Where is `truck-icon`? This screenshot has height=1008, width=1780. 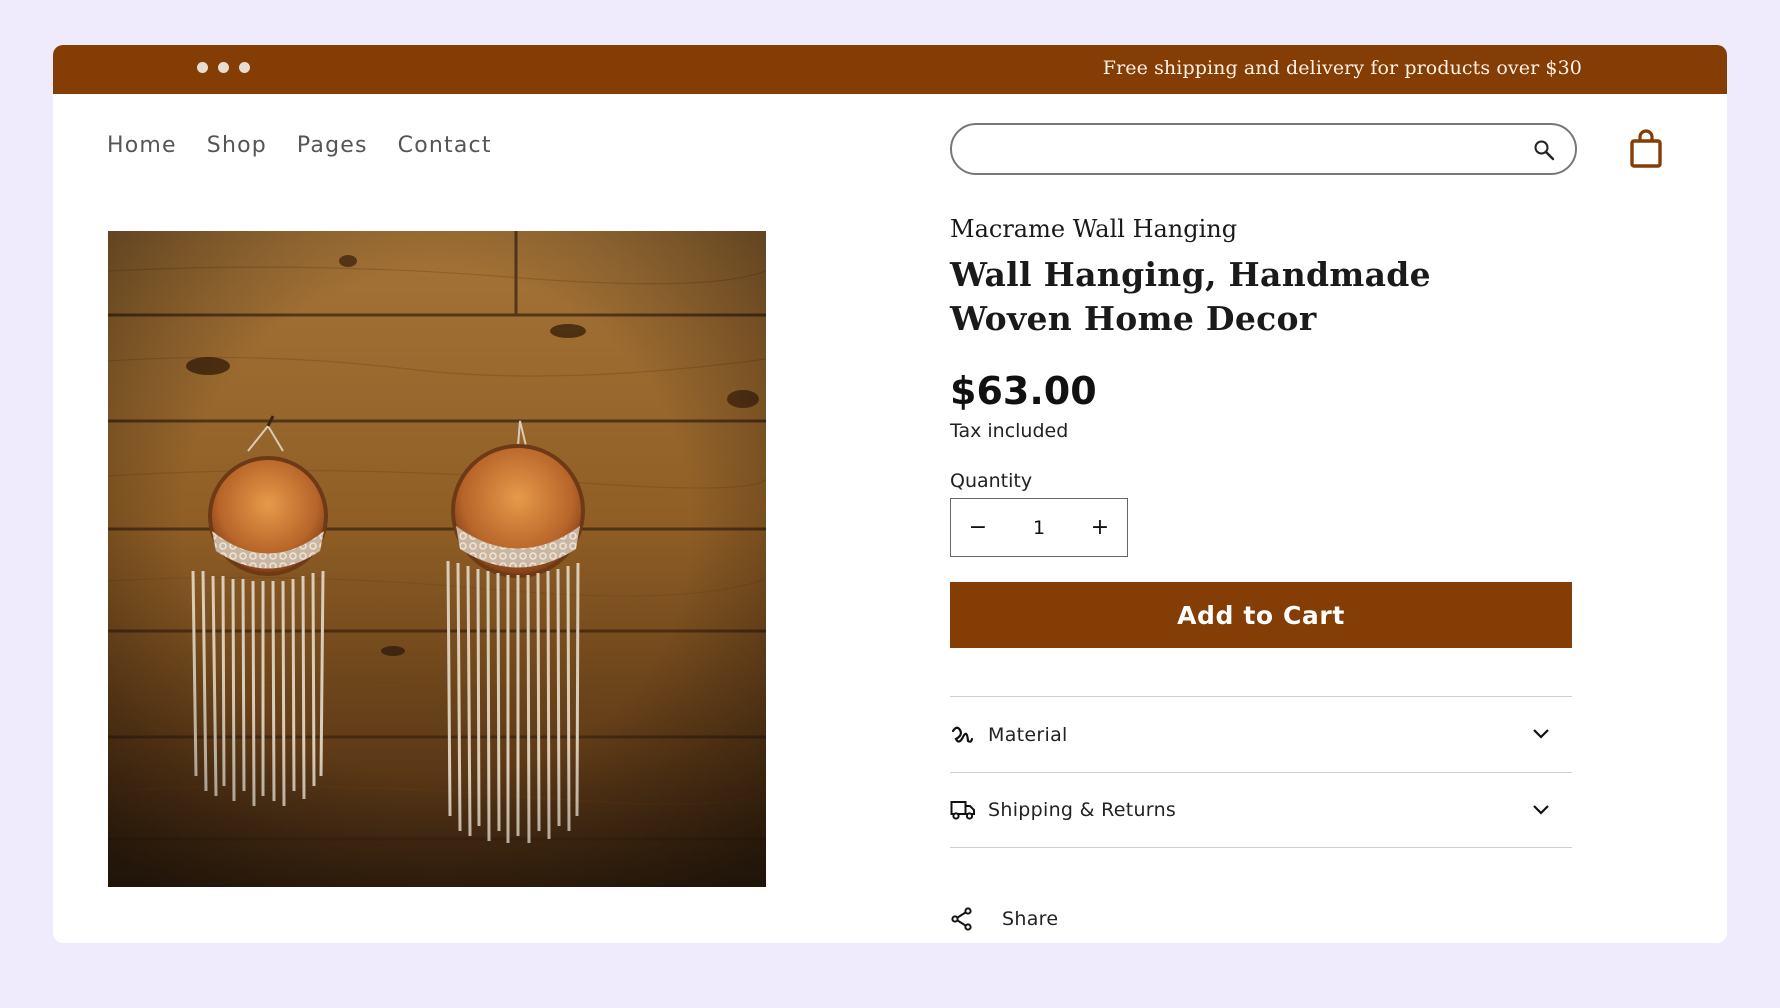
truck-icon is located at coordinates (963, 810).